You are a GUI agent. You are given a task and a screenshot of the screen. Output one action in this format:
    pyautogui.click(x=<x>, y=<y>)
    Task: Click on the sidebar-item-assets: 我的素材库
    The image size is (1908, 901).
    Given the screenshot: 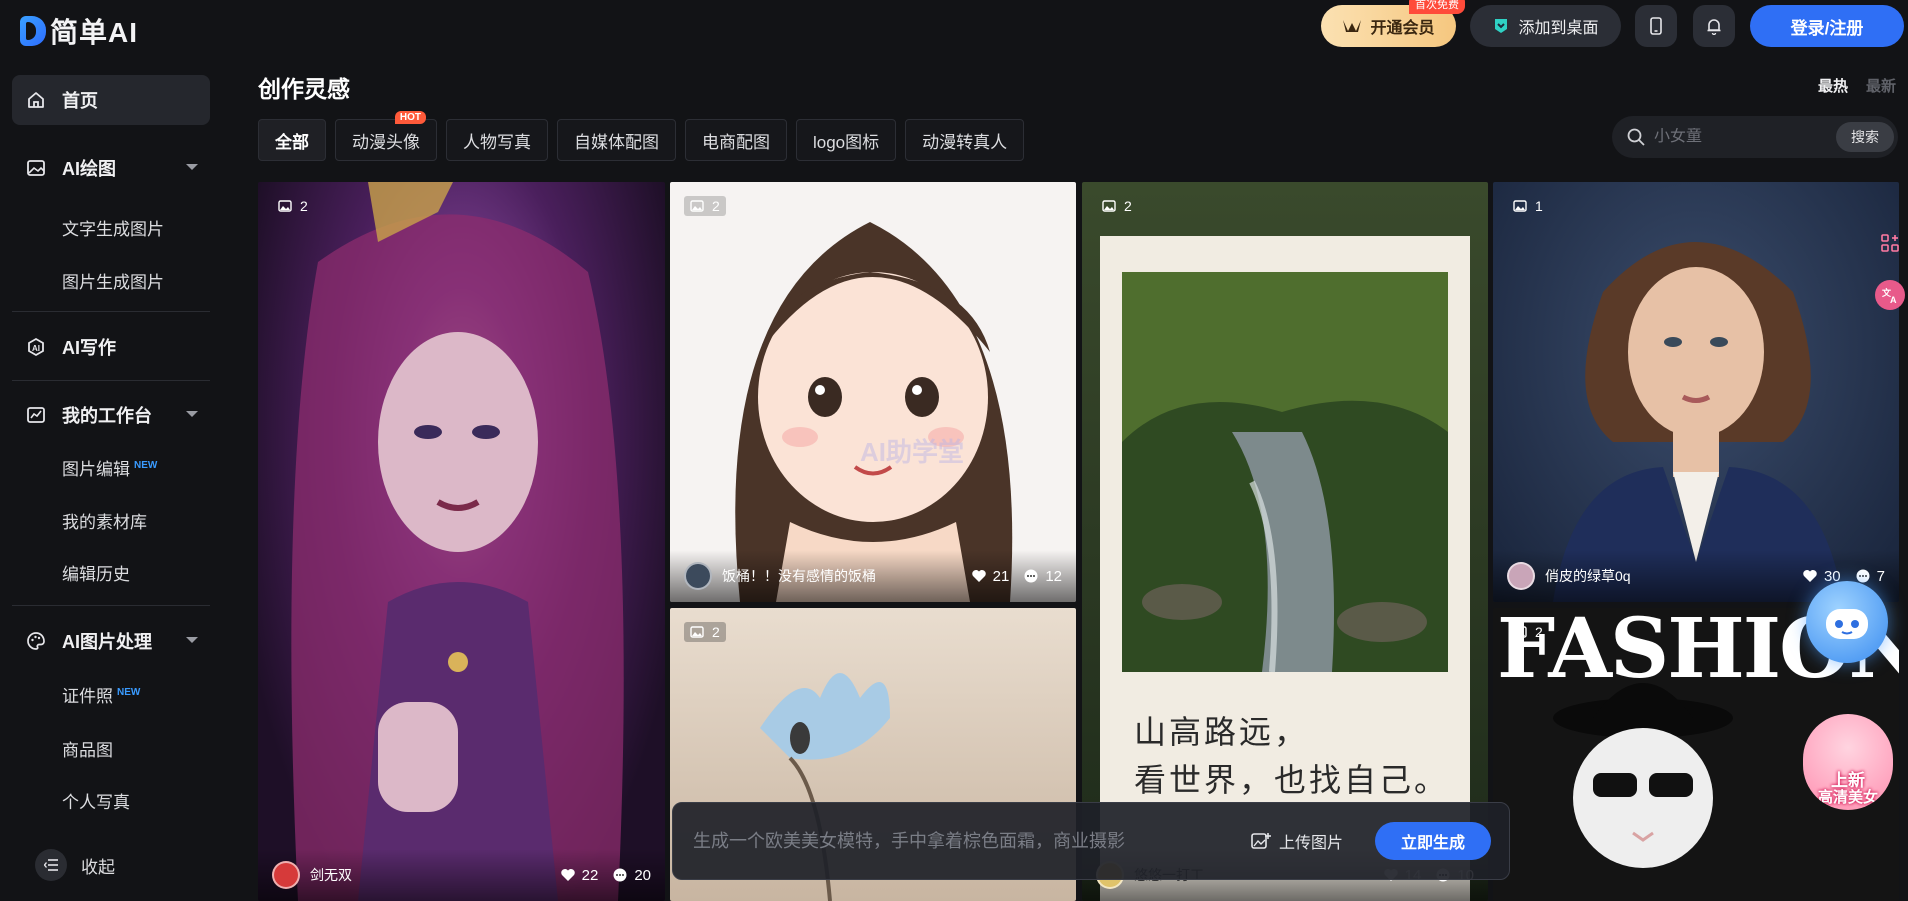 What is the action you would take?
    pyautogui.click(x=104, y=520)
    